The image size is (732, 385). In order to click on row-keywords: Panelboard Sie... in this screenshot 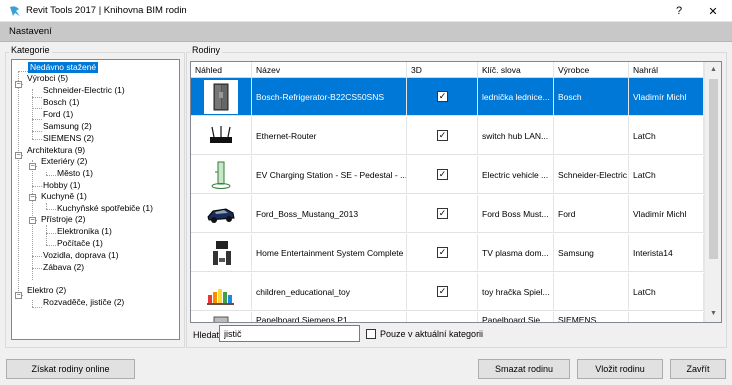, I will do `click(516, 317)`.